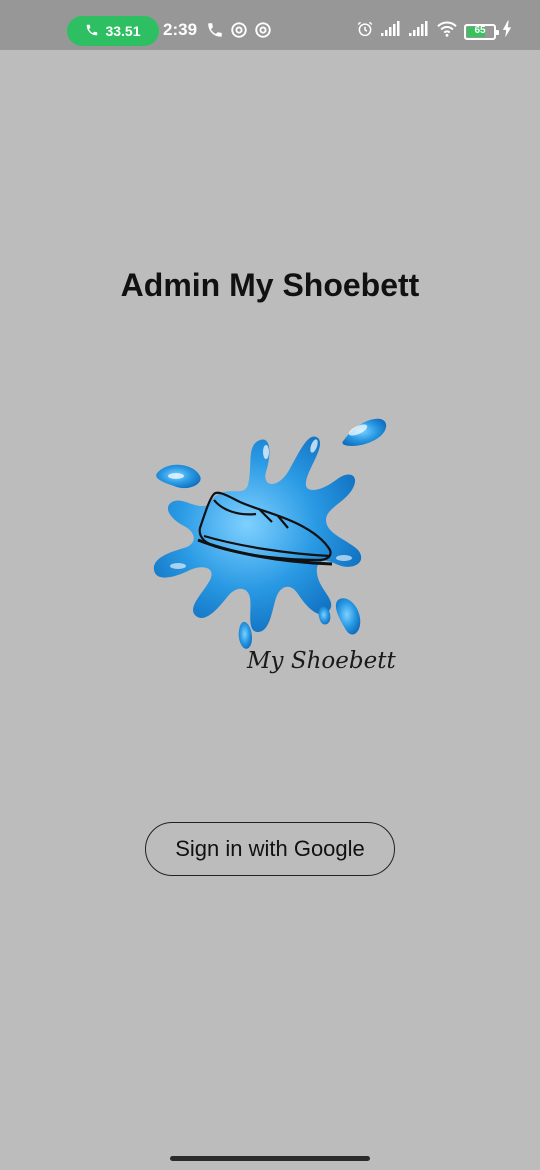 Image resolution: width=540 pixels, height=1170 pixels. I want to click on charging-bolt-icon, so click(507, 31).